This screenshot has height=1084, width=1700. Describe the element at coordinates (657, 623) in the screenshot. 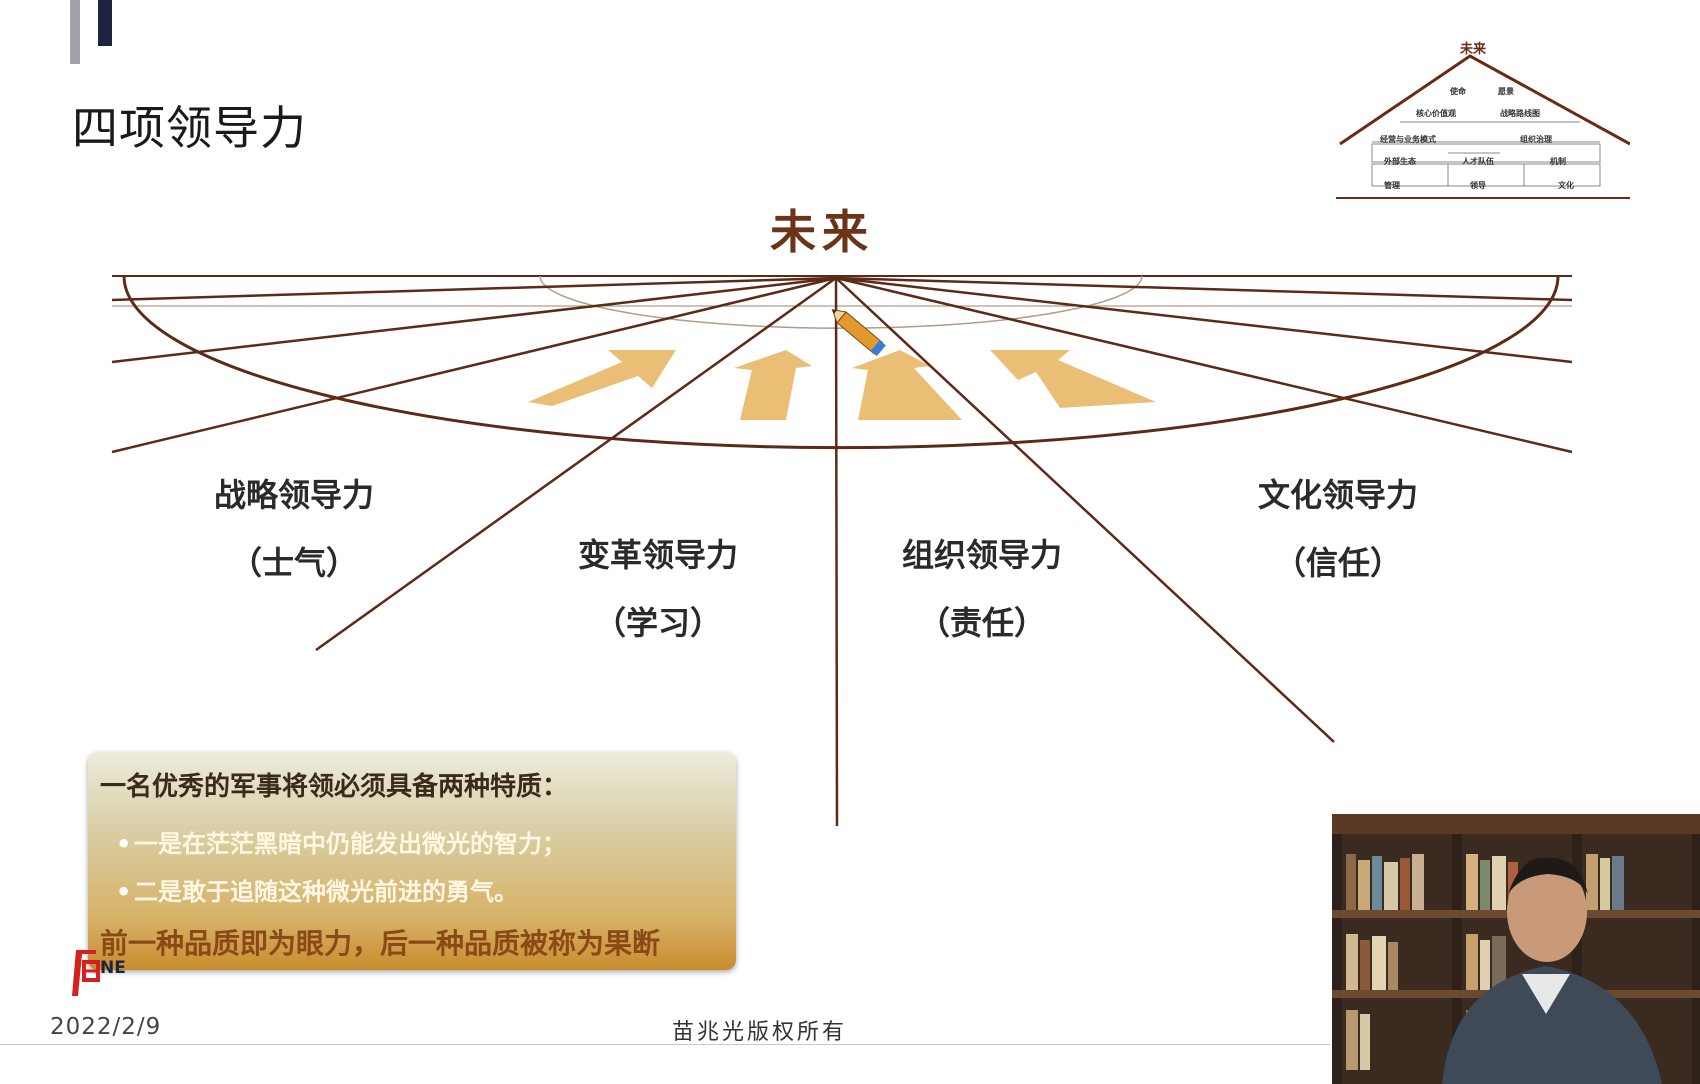

I see `leadership-value: （学习）` at that location.